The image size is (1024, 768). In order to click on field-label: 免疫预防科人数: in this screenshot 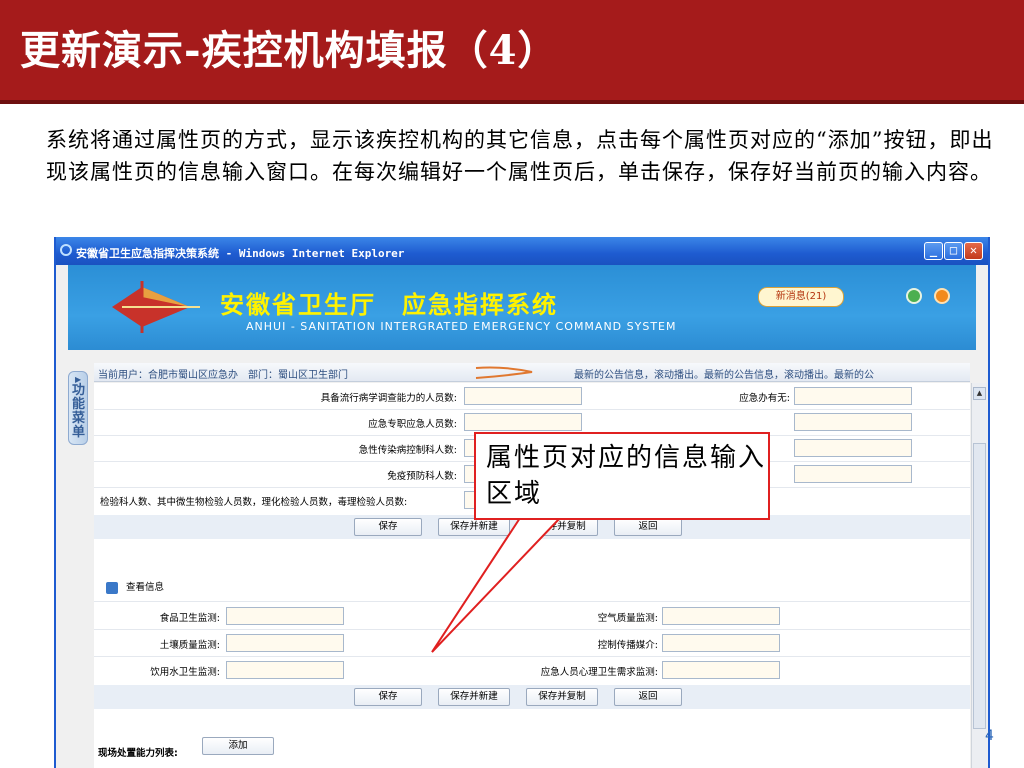, I will do `click(422, 476)`.